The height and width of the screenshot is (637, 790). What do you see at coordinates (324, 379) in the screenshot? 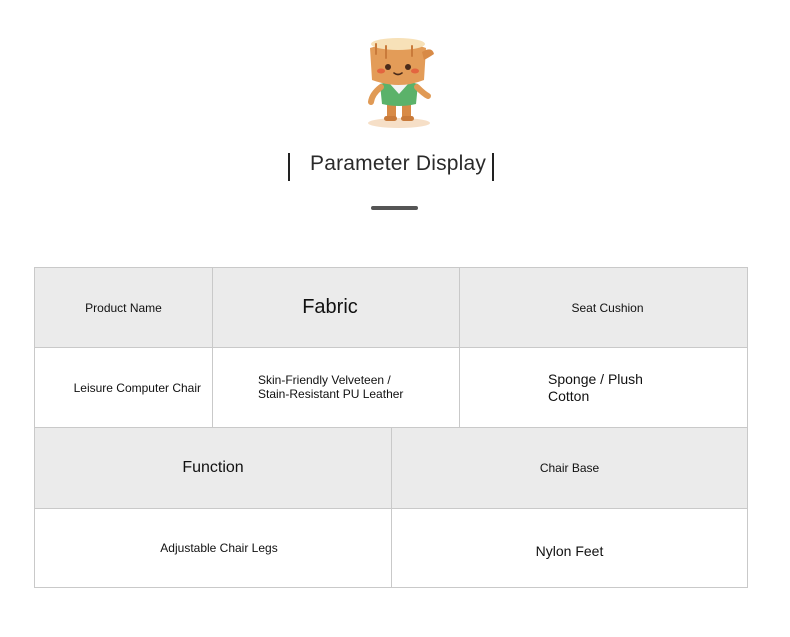
I see `fabric-value-line1: Skin-Friendly Velveteen /` at bounding box center [324, 379].